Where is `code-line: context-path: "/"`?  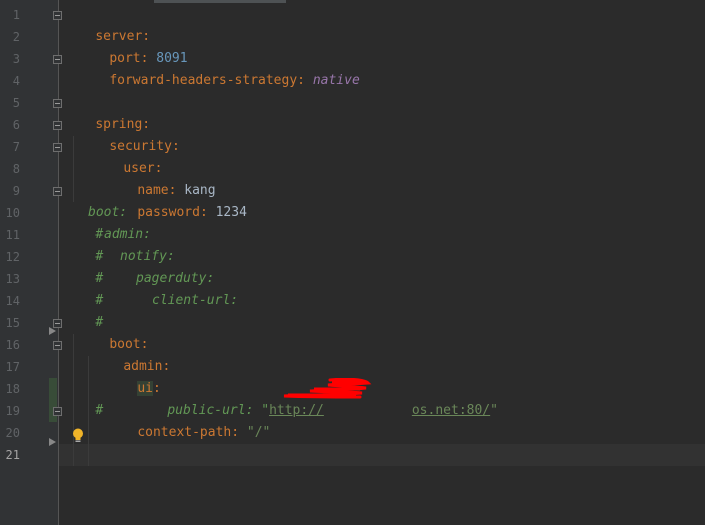 code-line: context-path: "/" is located at coordinates (188, 420).